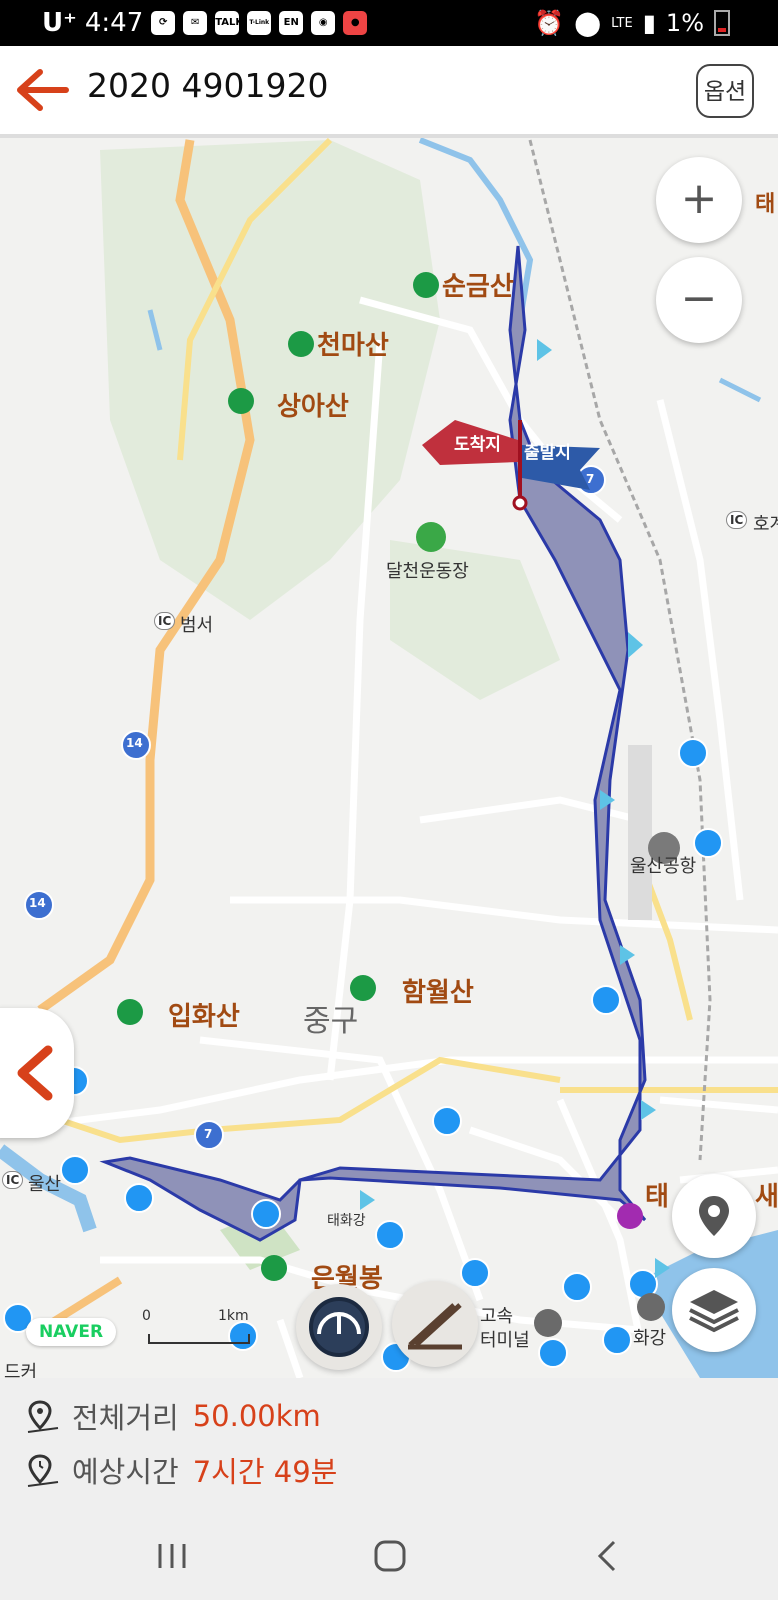 The image size is (778, 1600). Describe the element at coordinates (547, 453) in the screenshot. I see `flag-start-label: 출발지` at that location.